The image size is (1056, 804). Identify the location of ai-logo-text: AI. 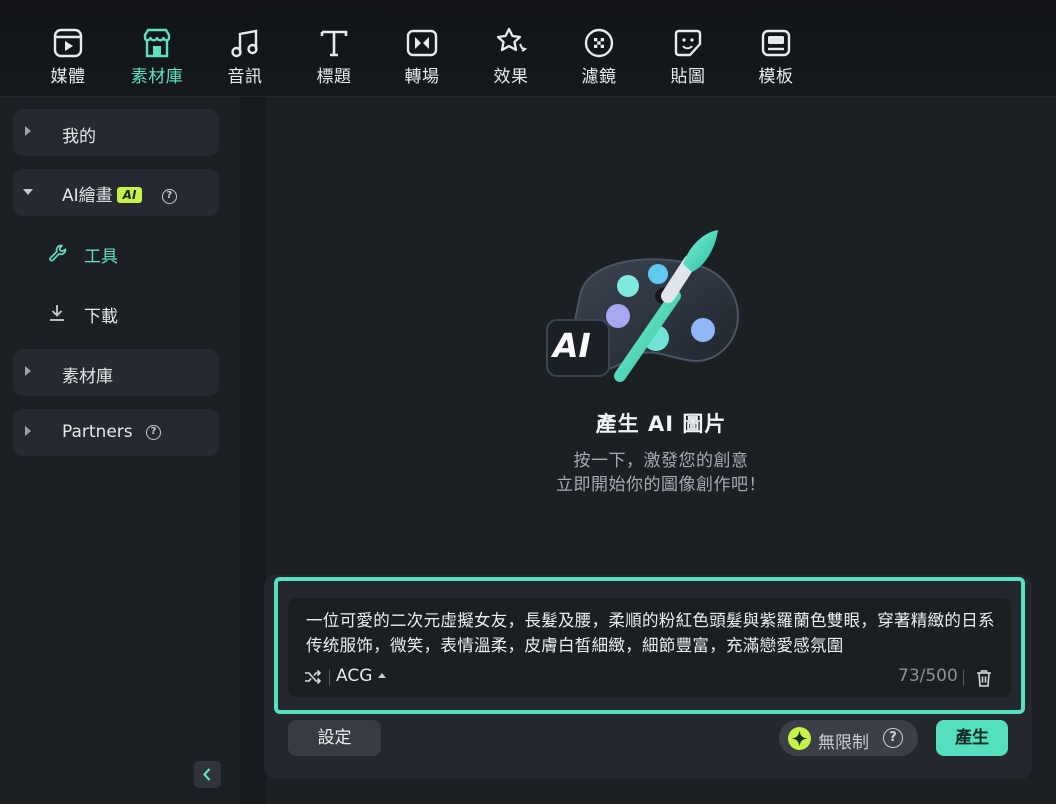
(572, 345).